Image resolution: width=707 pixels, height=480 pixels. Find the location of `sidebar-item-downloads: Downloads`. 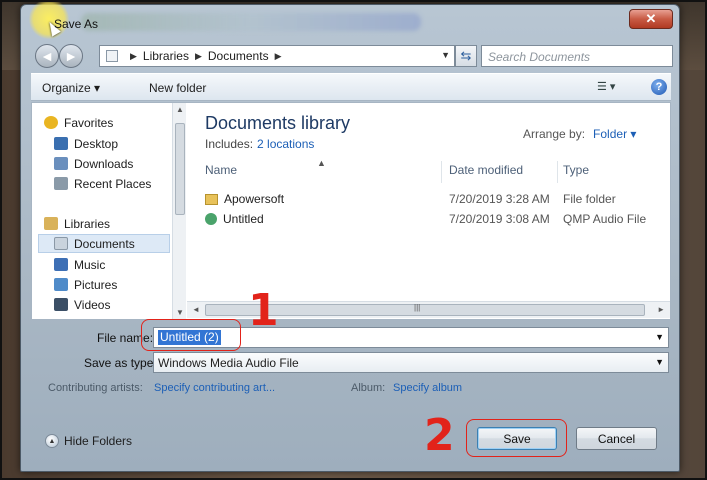

sidebar-item-downloads: Downloads is located at coordinates (93, 163).